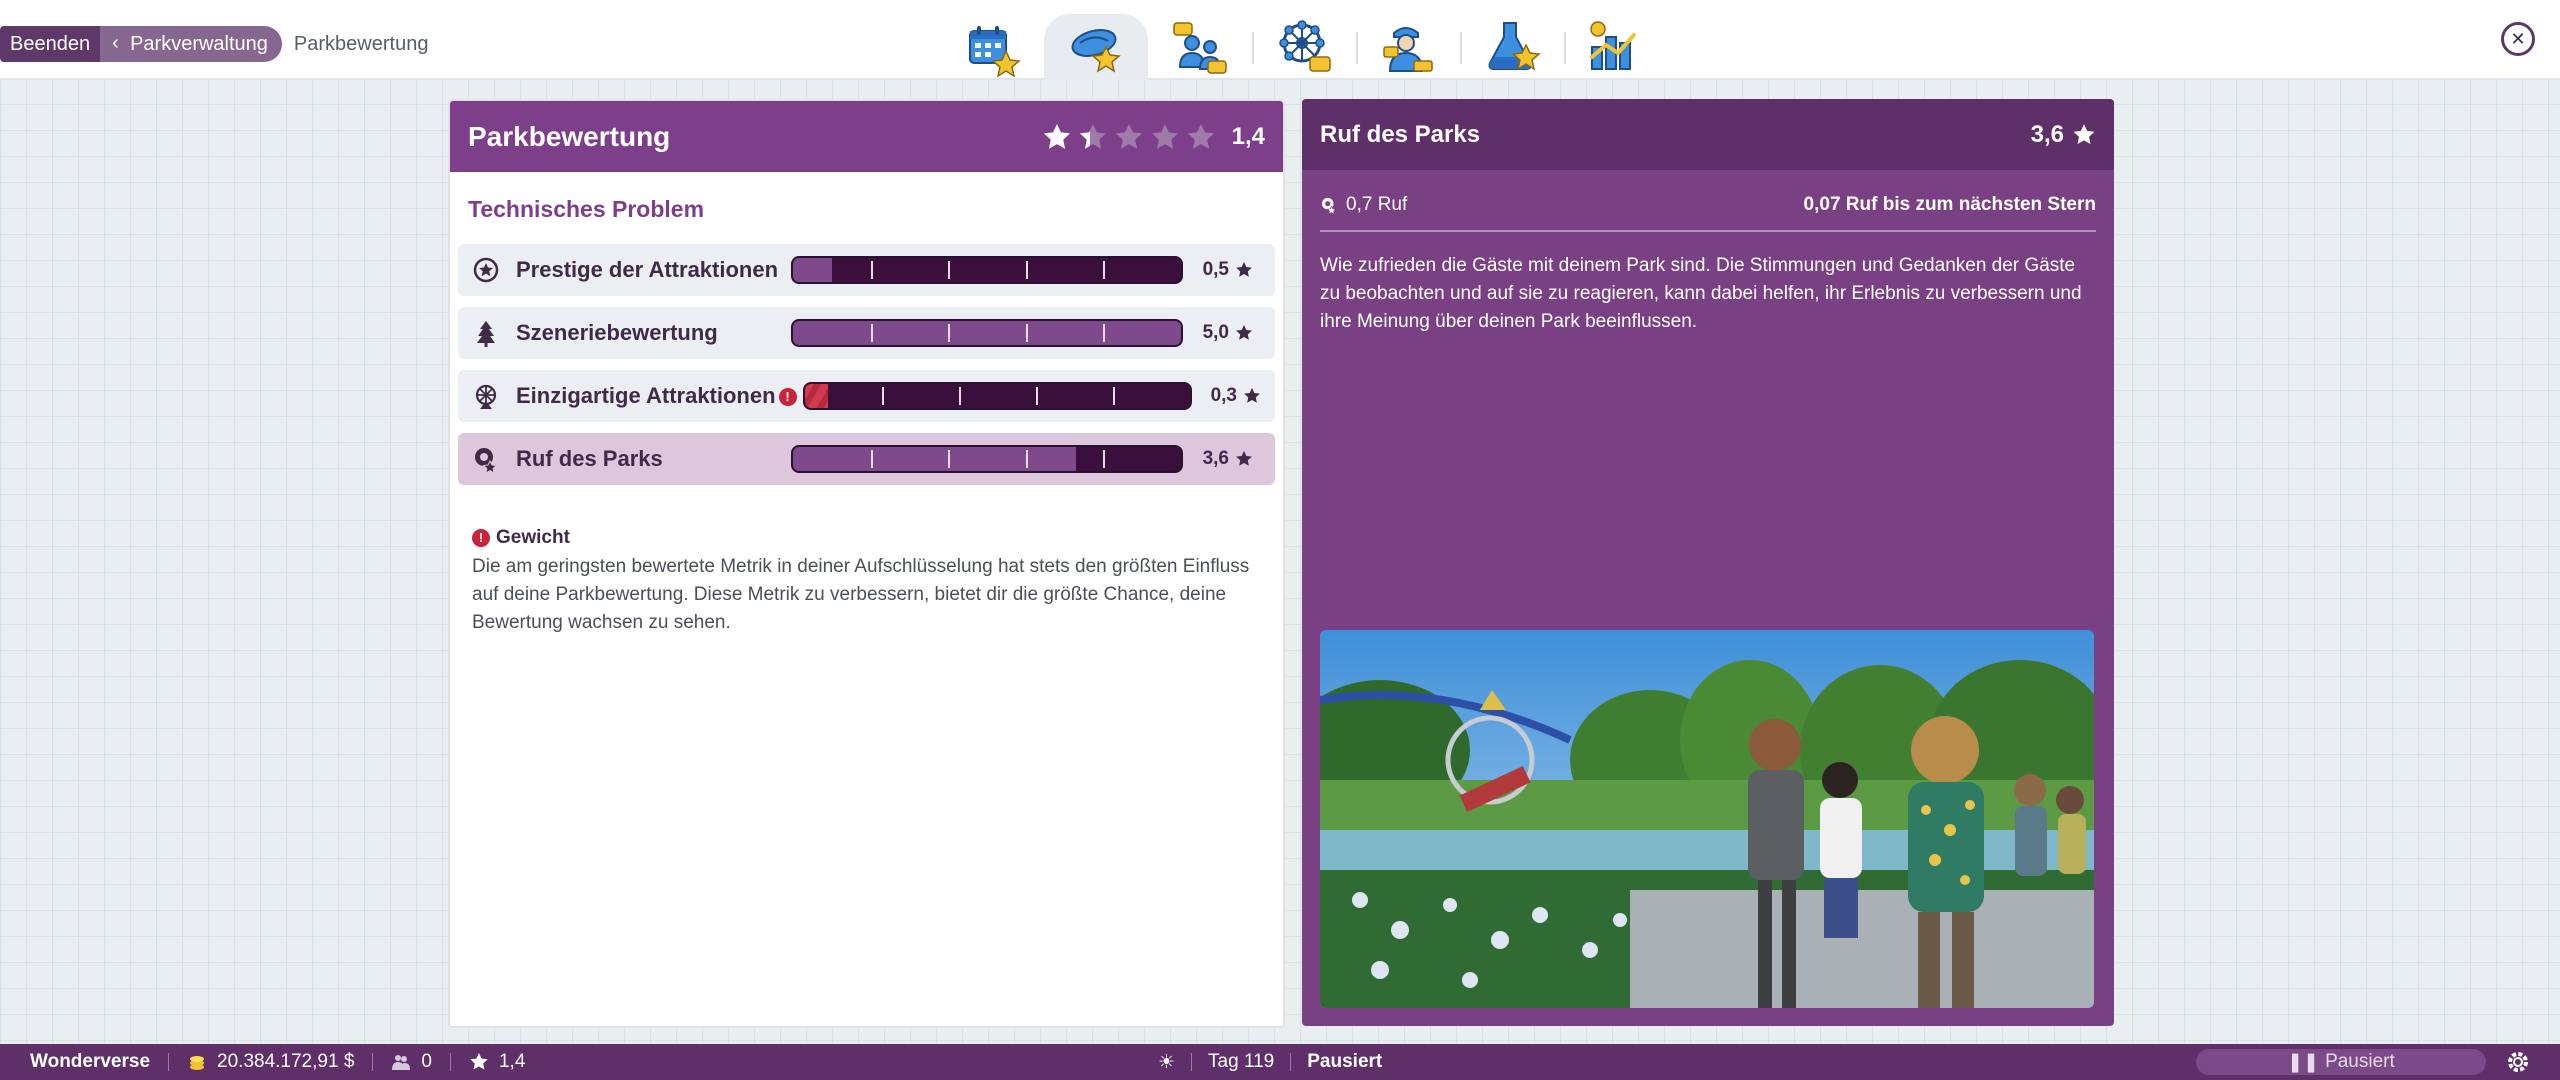  Describe the element at coordinates (2303, 1062) in the screenshot. I see `pause-icon: ❚❚` at that location.